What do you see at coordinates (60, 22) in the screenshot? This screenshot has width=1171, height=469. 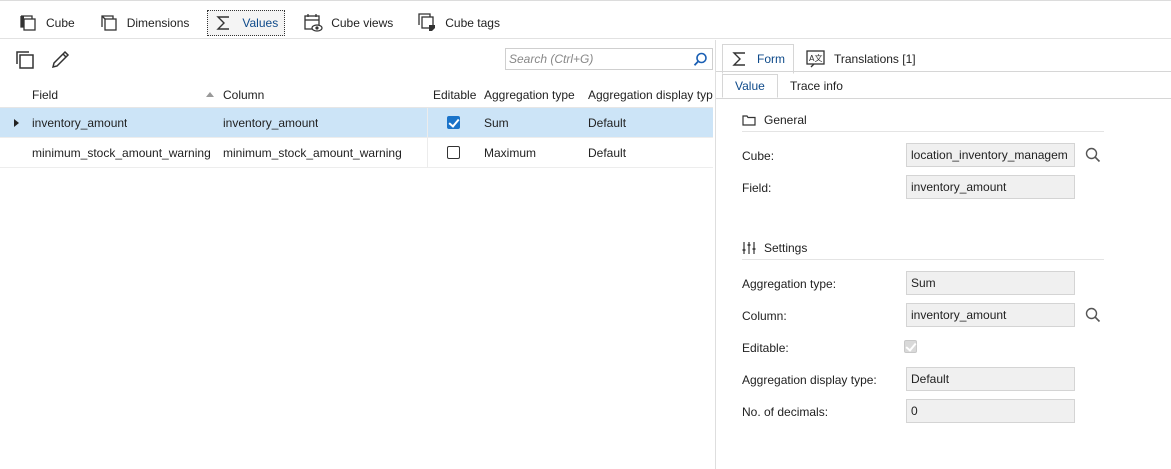 I see `tab-cube-label: Cube` at bounding box center [60, 22].